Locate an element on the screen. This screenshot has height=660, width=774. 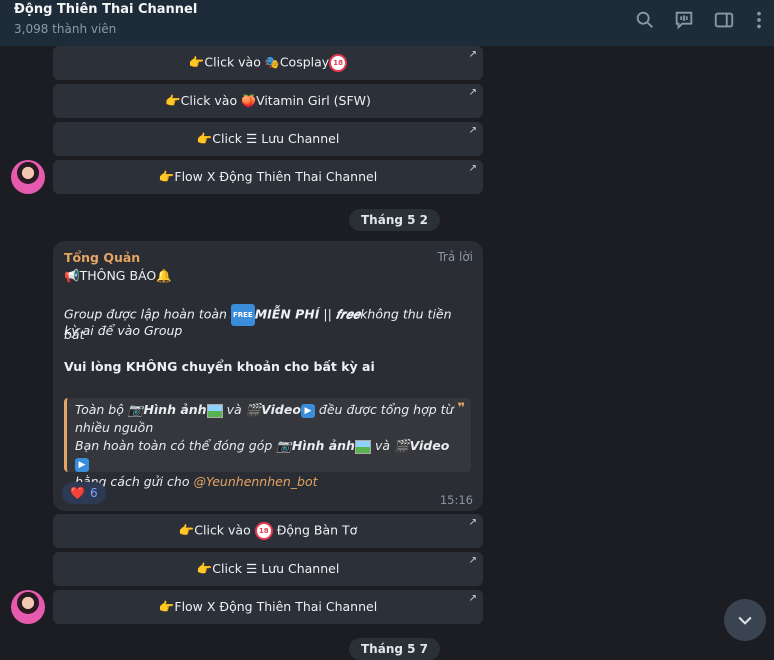
search-icon is located at coordinates (645, 20).